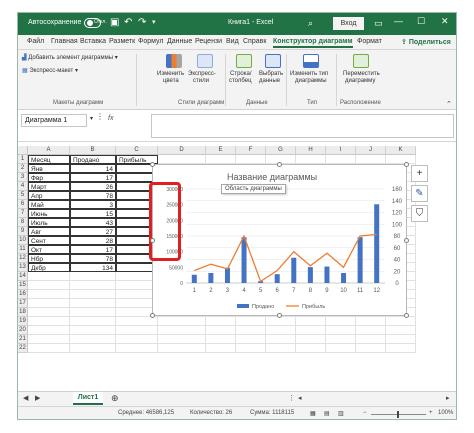 This screenshot has height=433, width=474. Describe the element at coordinates (361, 74) in the screenshot. I see `move-chart-button: Переместить` at that location.